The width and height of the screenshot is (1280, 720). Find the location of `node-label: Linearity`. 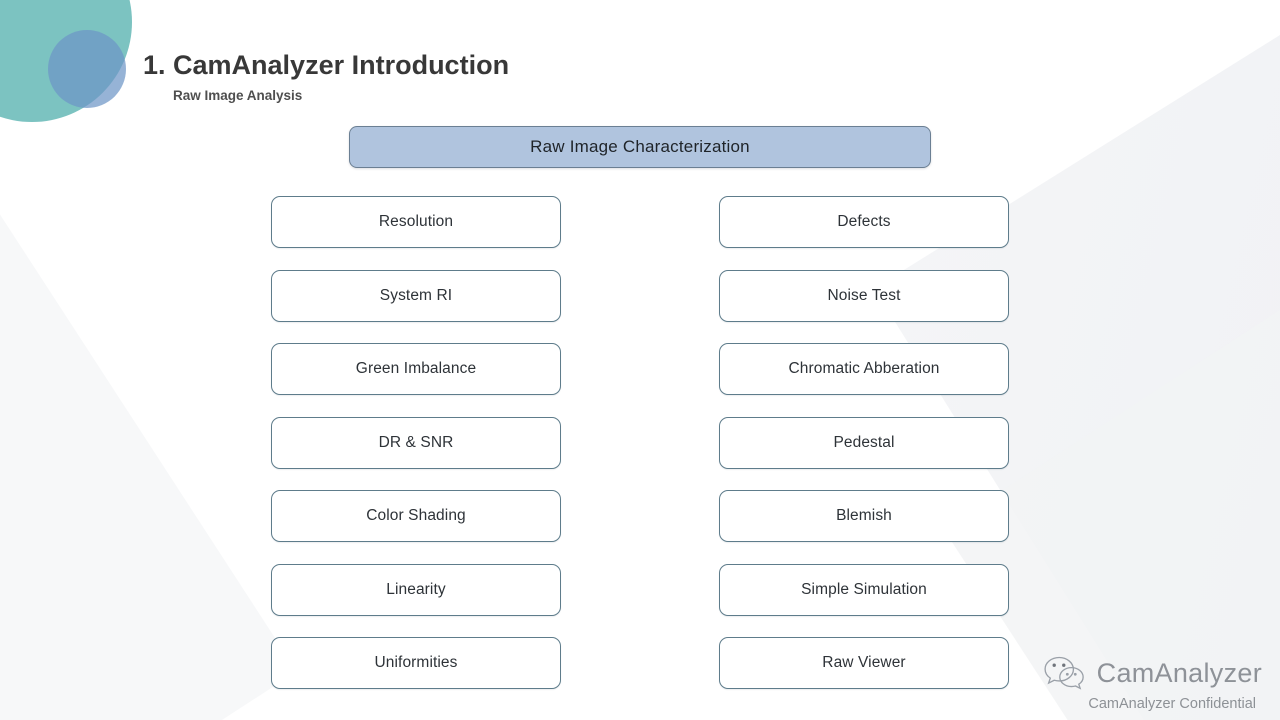

node-label: Linearity is located at coordinates (416, 589).